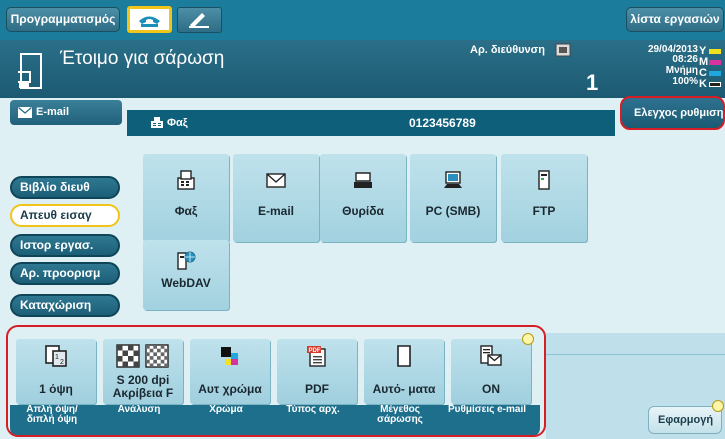  I want to click on device-status-panel: 29/04/2013 08:26 Μνήμη 100% Y M C K, so click(672, 69).